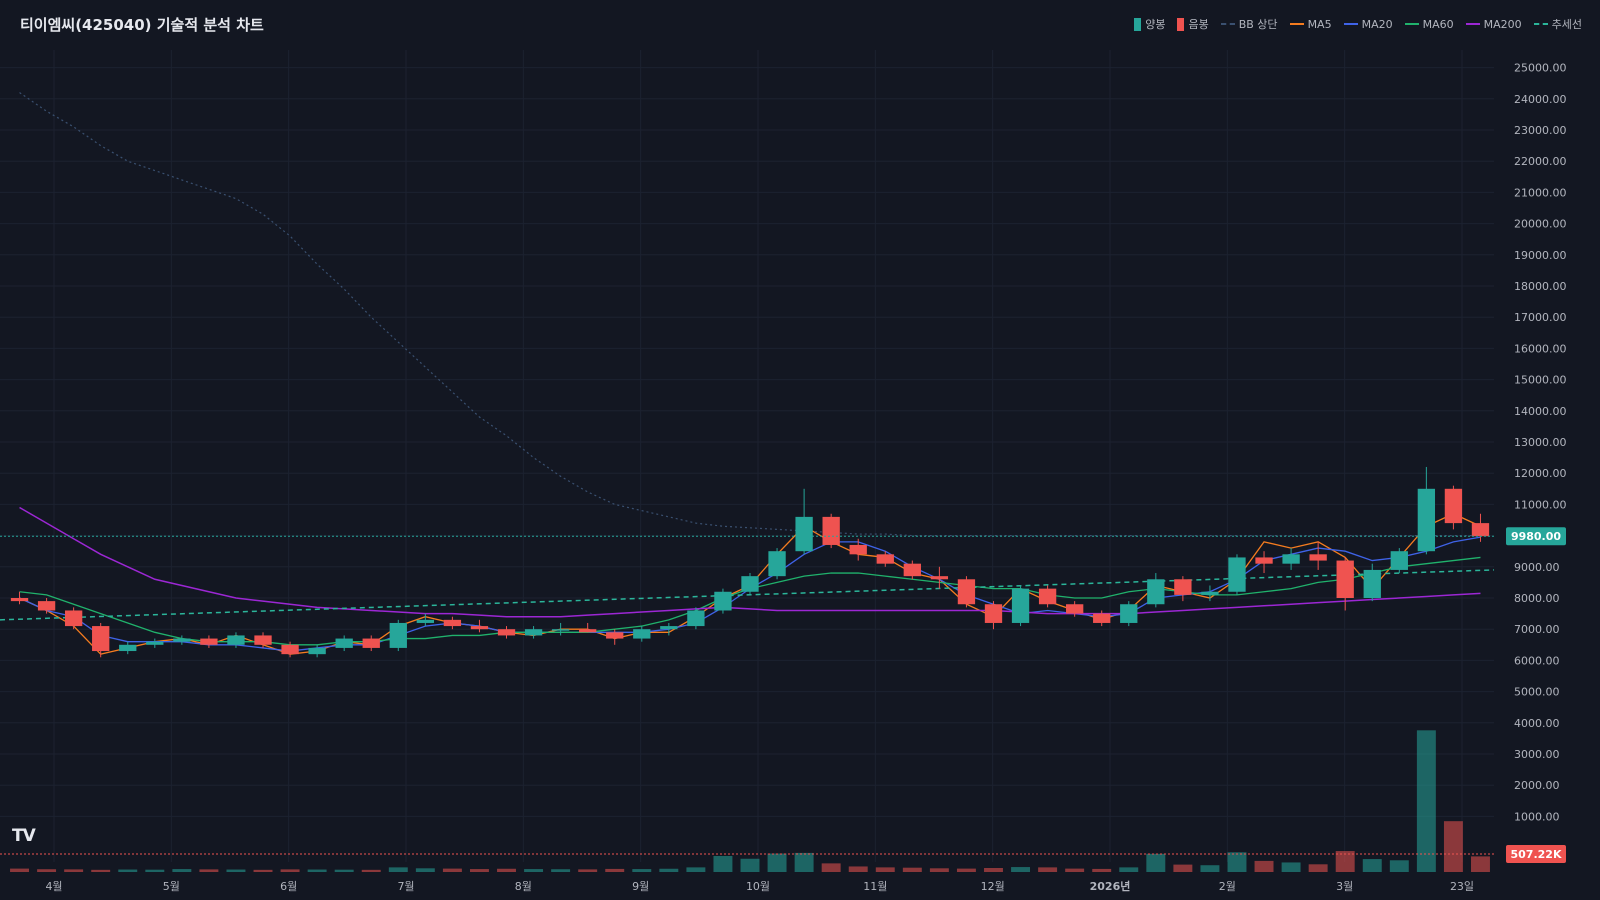  I want to click on x-tick-label: 4월, so click(53, 886).